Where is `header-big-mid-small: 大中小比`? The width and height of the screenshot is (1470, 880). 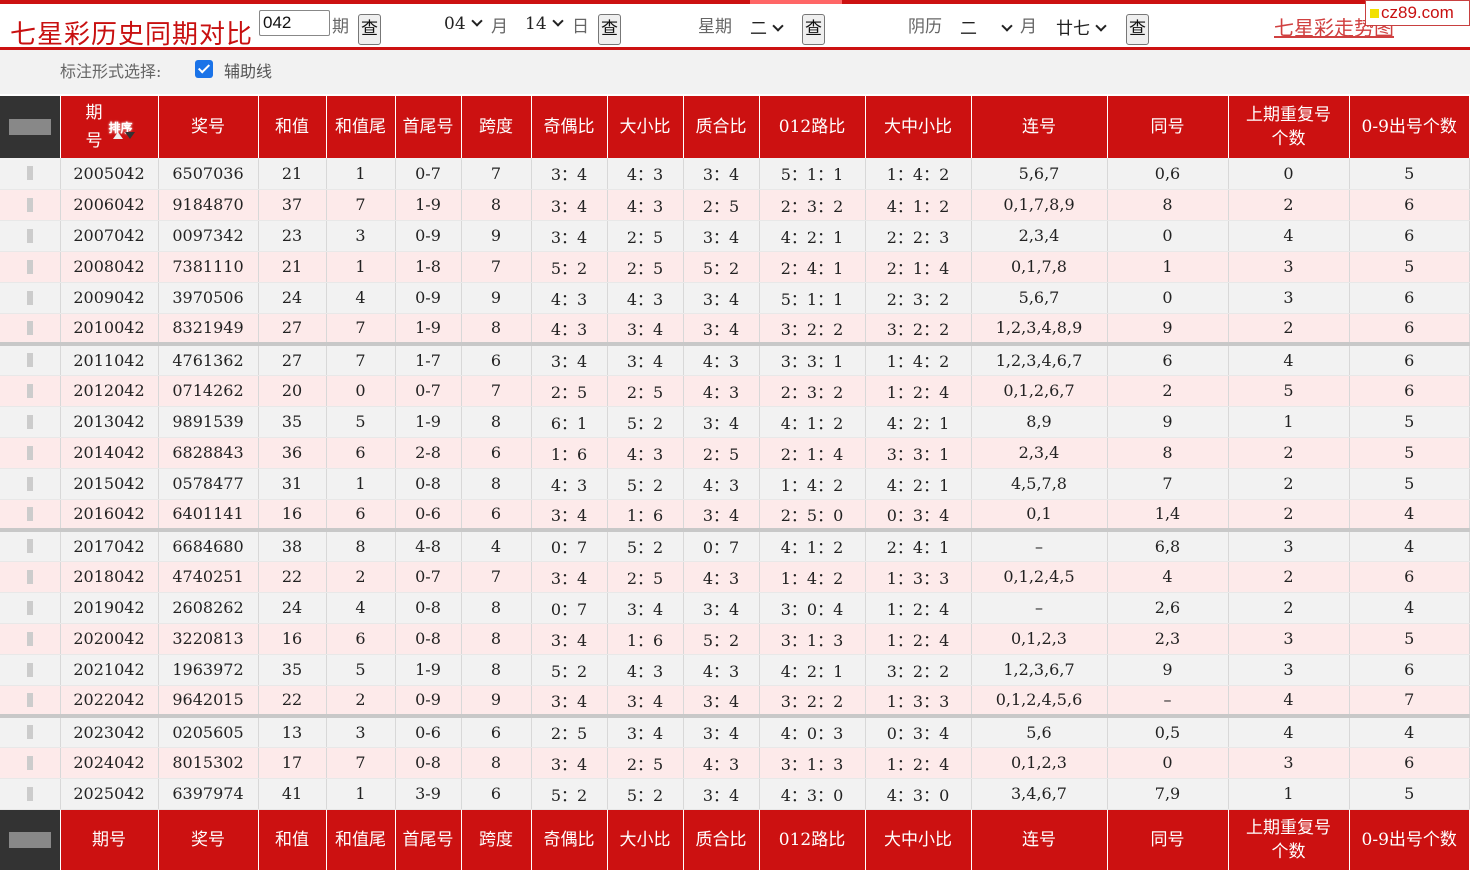 header-big-mid-small: 大中小比 is located at coordinates (918, 127).